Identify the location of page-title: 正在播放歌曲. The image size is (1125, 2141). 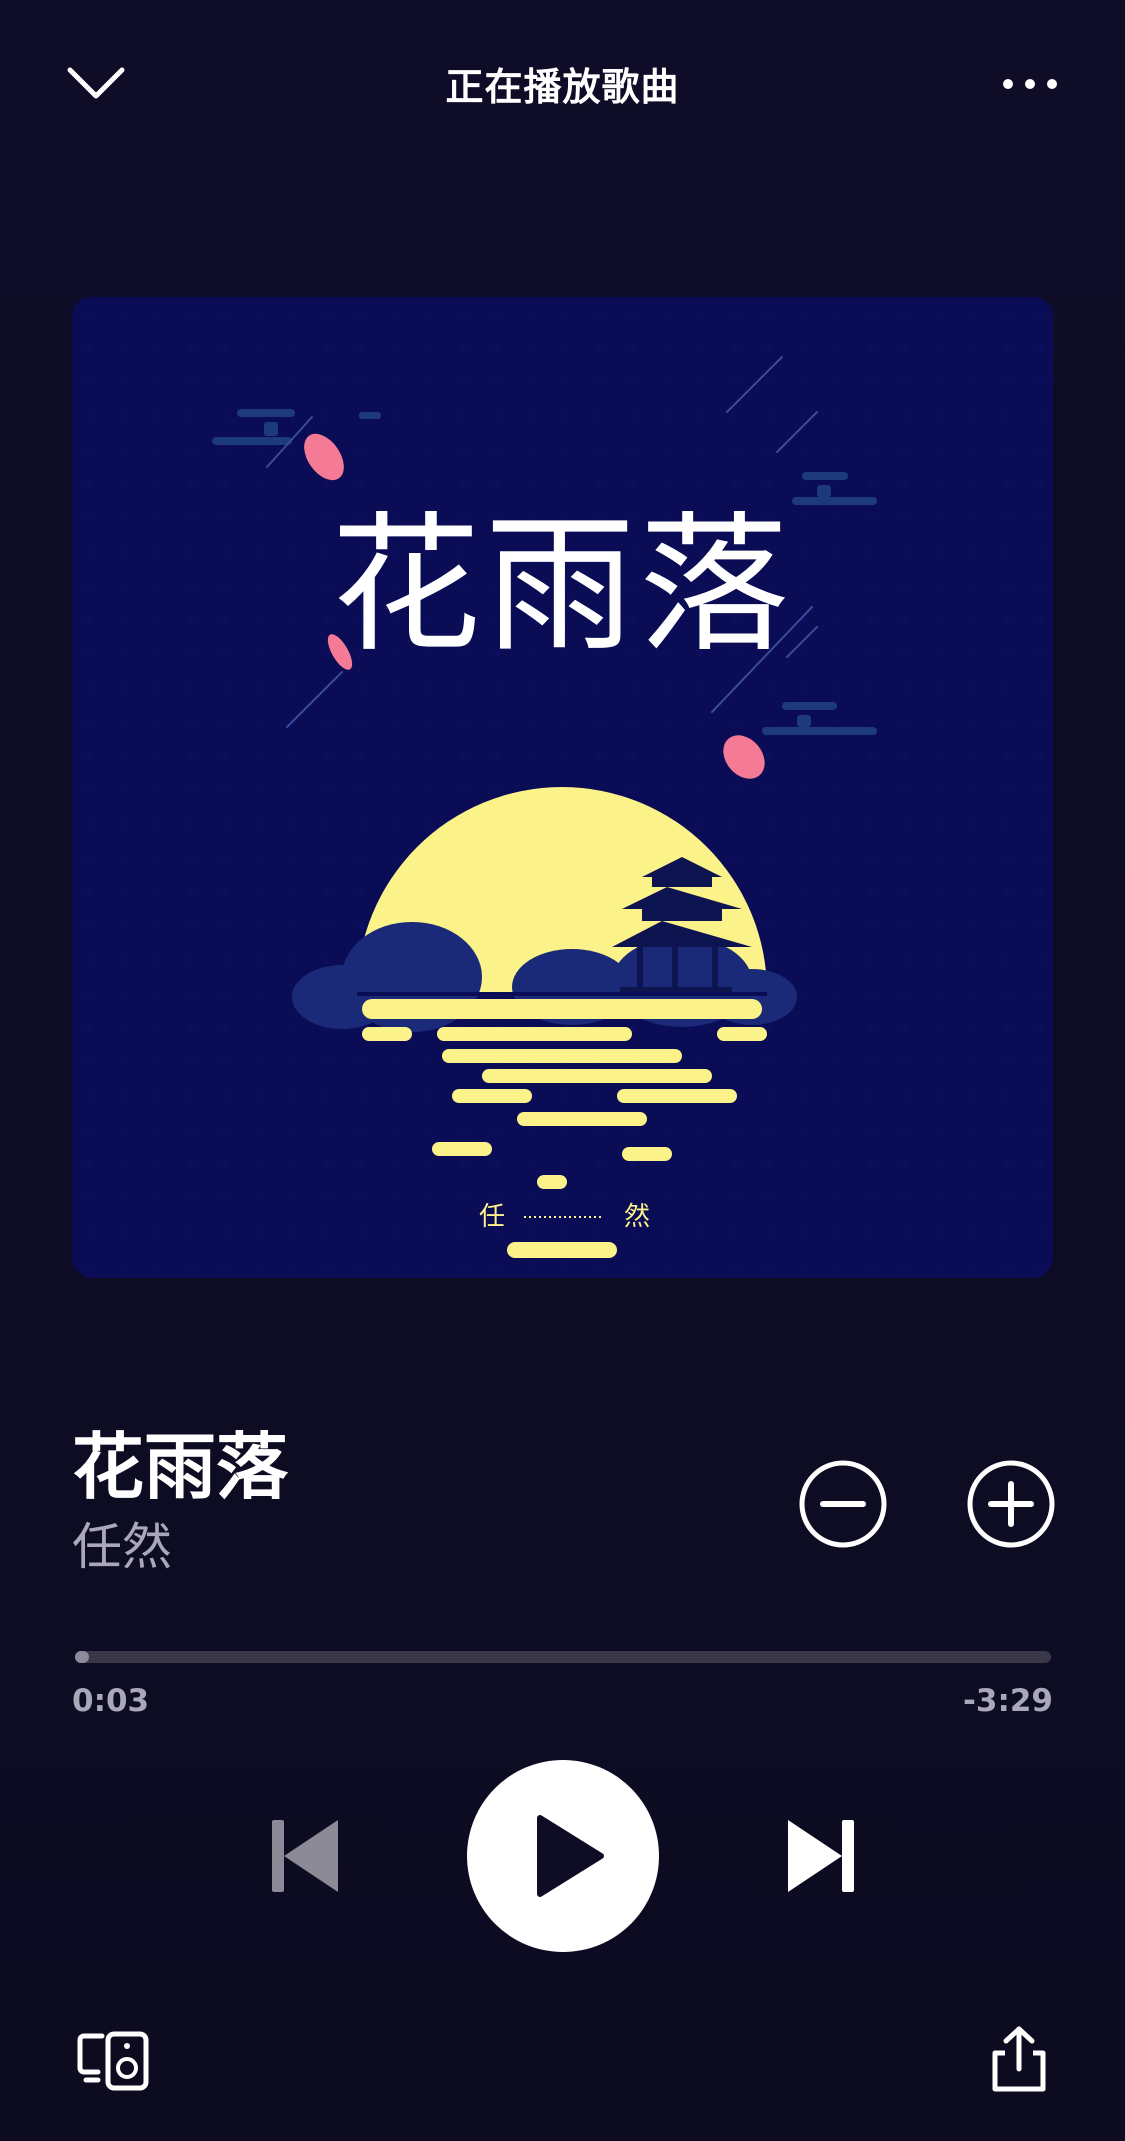
(562, 87).